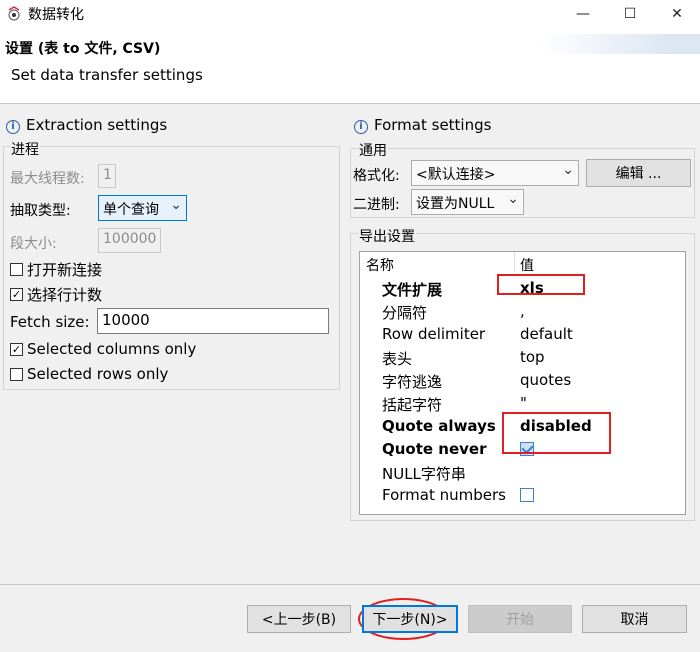 Image resolution: width=700 pixels, height=652 pixels. I want to click on close-button: ✕, so click(677, 14).